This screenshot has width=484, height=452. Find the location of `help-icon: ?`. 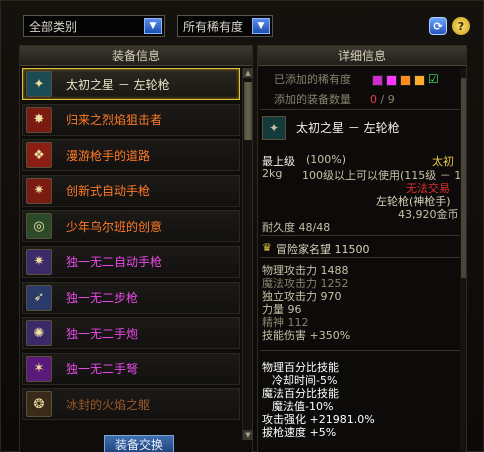

help-icon: ? is located at coordinates (461, 26).